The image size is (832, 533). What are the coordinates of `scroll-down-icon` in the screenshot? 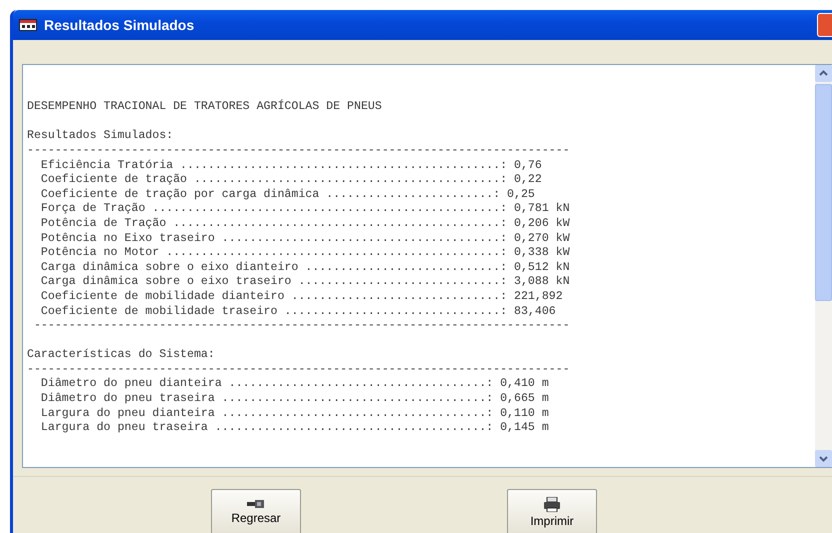 It's located at (823, 458).